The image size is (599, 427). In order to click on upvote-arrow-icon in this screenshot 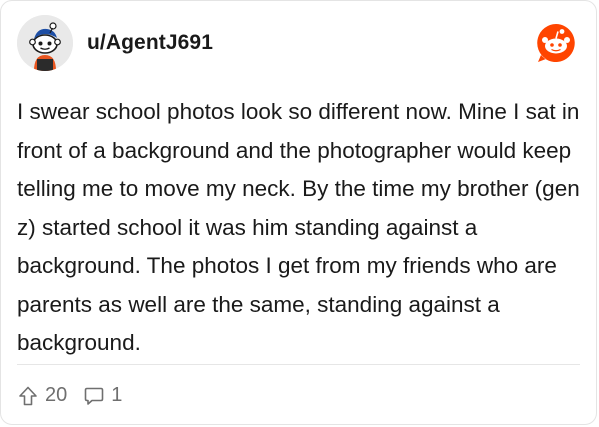, I will do `click(28, 395)`.